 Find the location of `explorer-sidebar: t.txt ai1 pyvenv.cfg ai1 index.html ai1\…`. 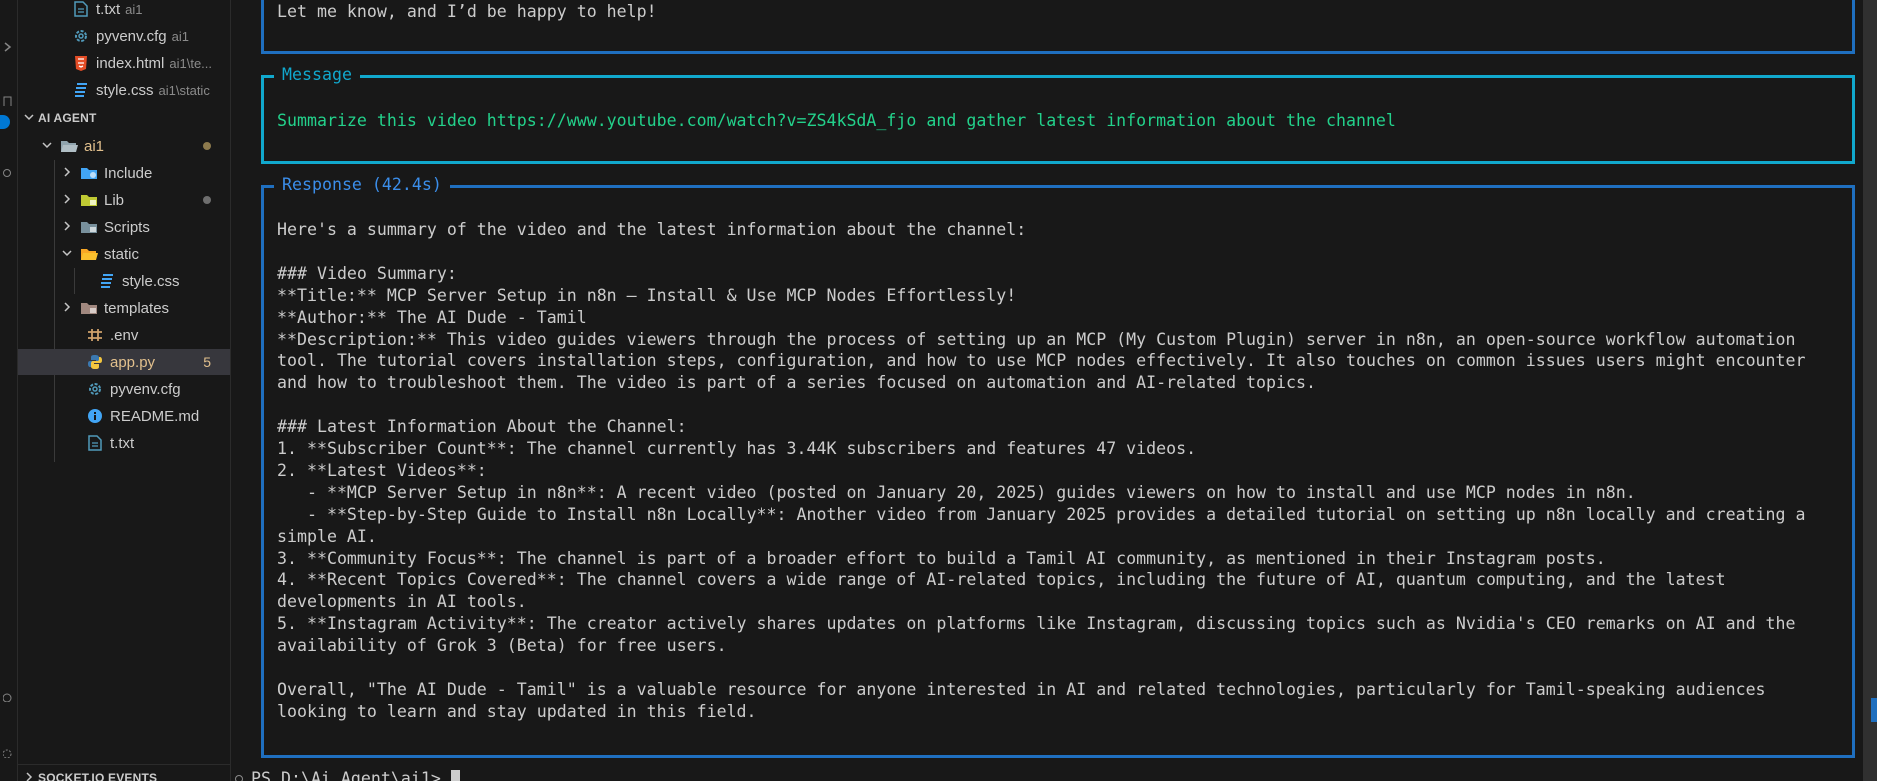

explorer-sidebar: t.txt ai1 pyvenv.cfg ai1 index.html ai1\… is located at coordinates (124, 390).